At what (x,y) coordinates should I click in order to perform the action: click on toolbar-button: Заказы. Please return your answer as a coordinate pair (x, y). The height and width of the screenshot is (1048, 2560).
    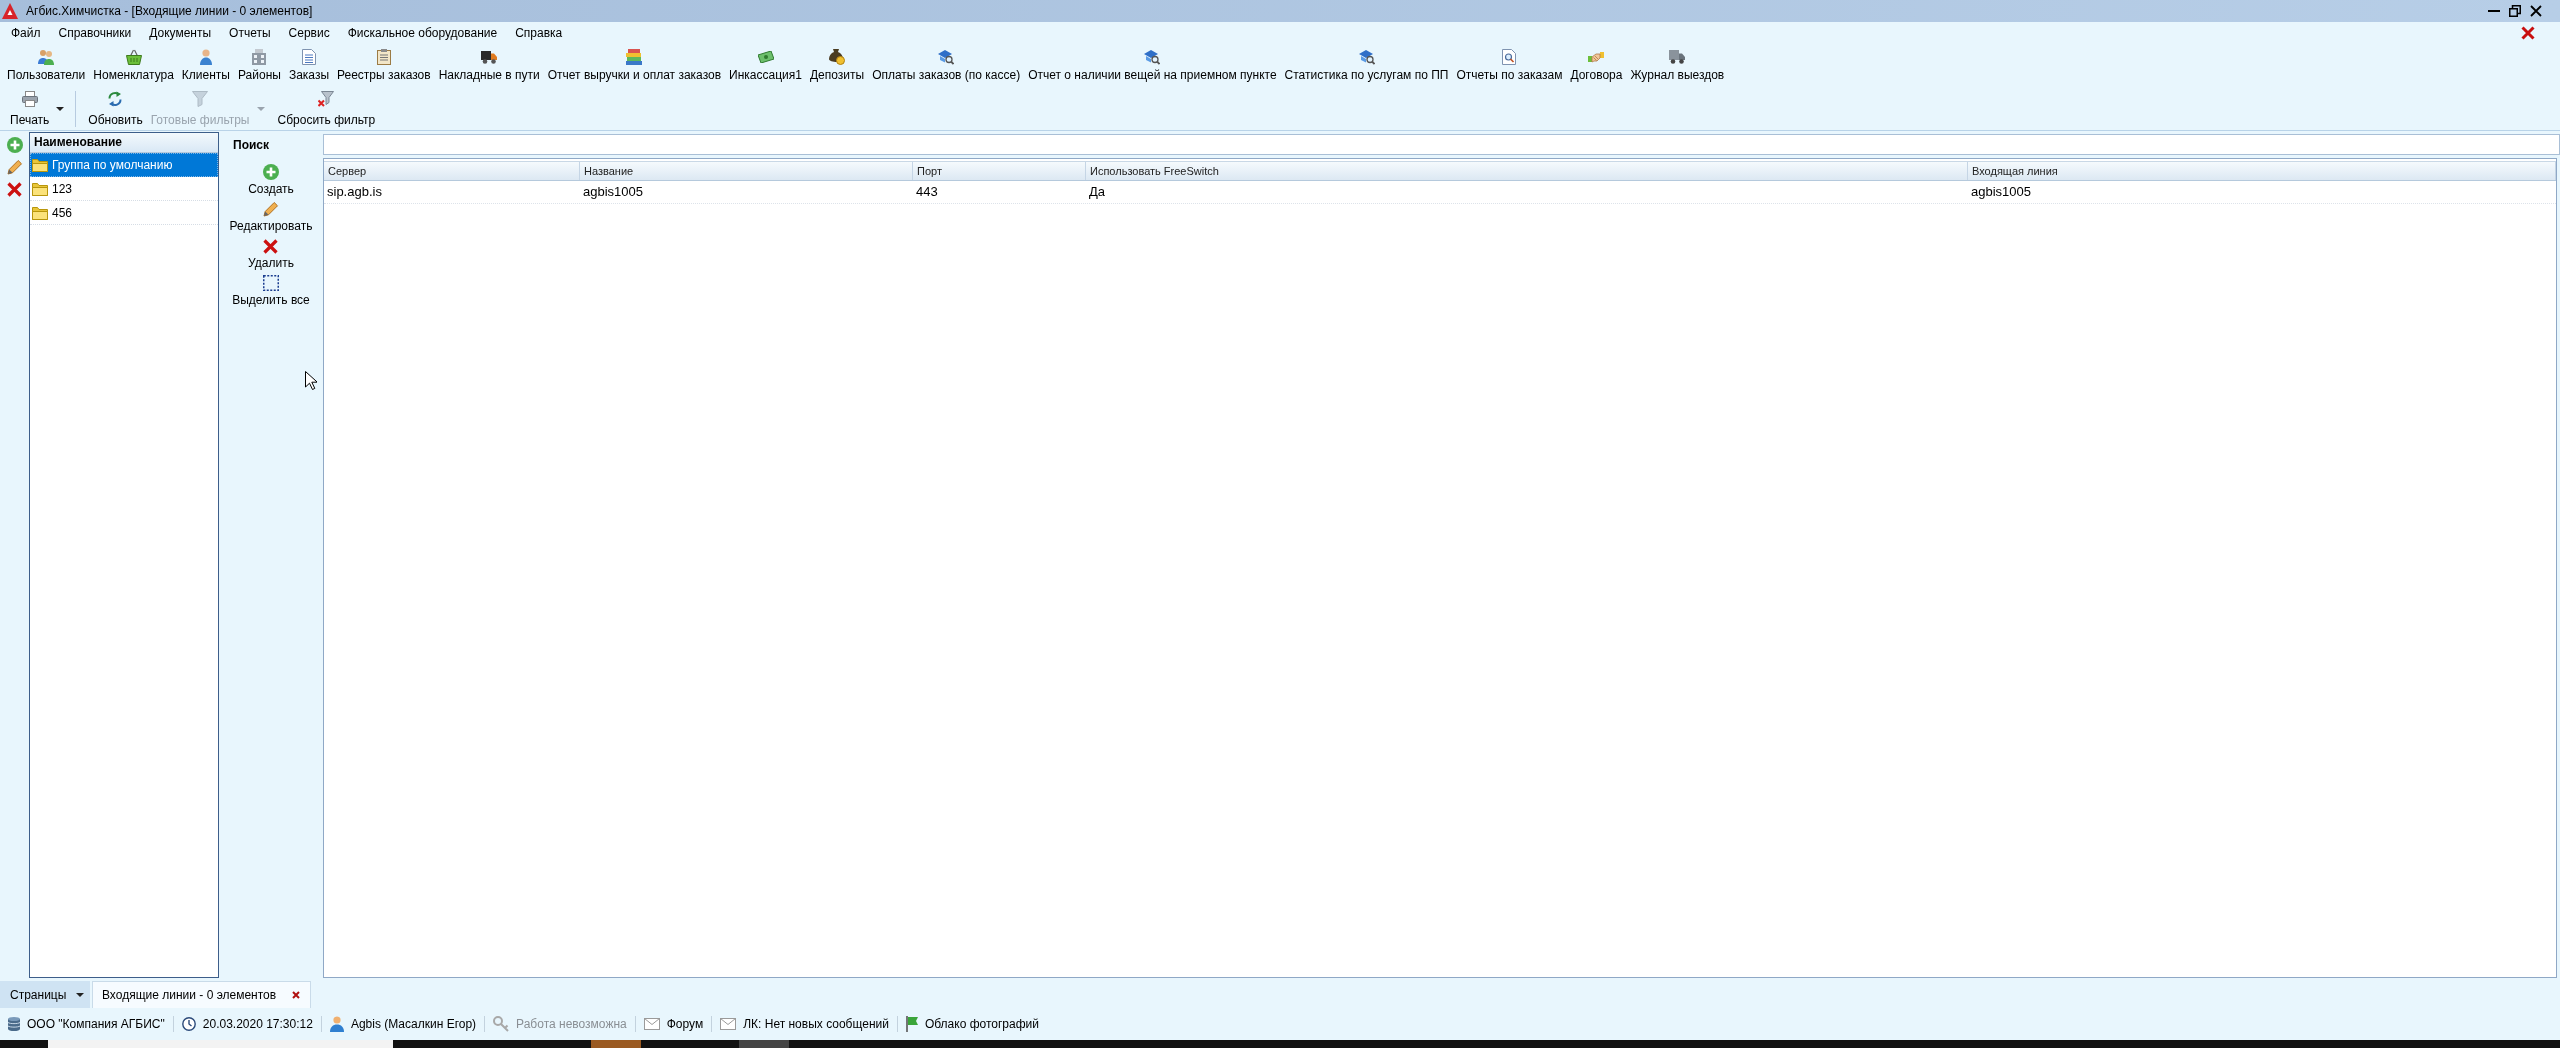
    Looking at the image, I should click on (308, 63).